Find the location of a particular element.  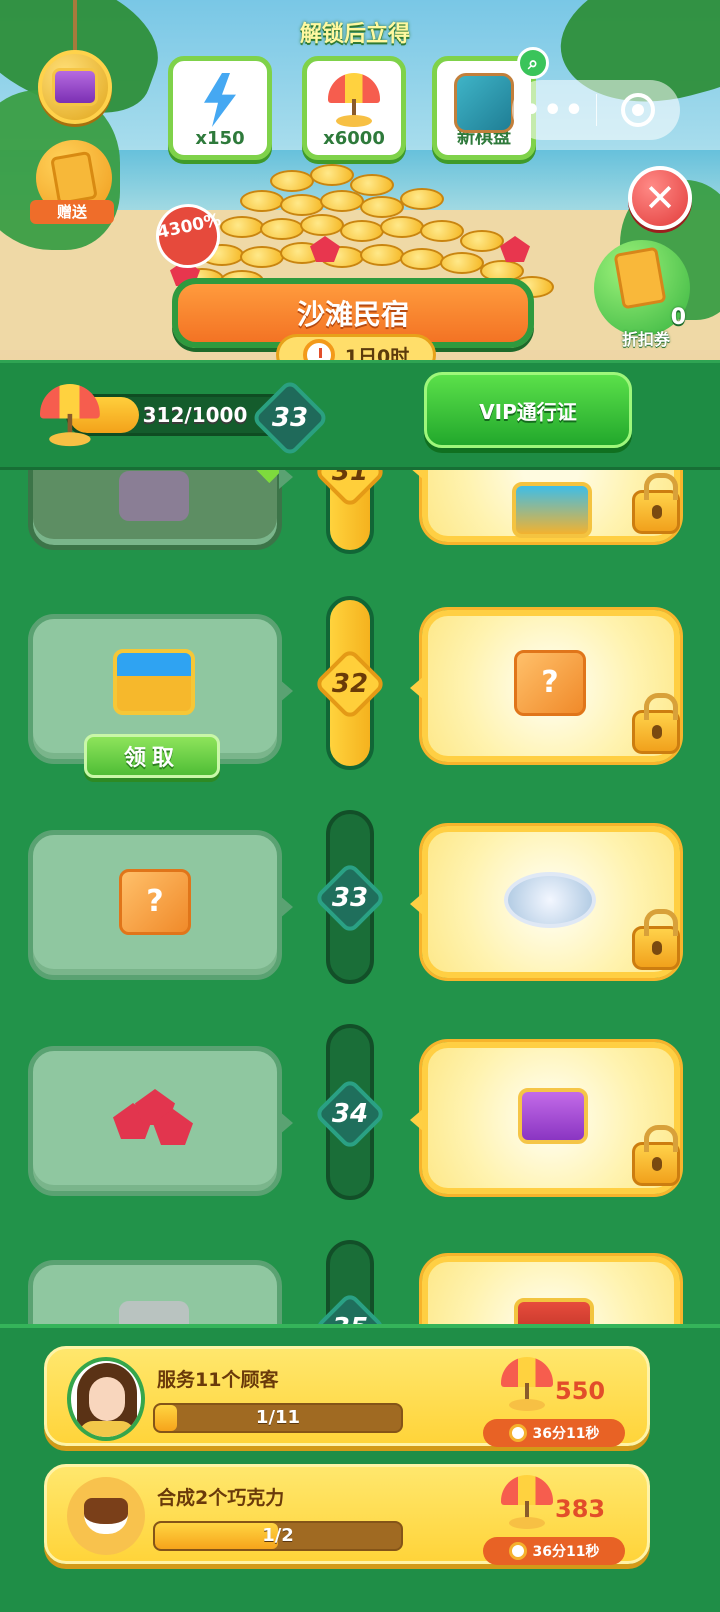

purple-chest-icon is located at coordinates (553, 1116).